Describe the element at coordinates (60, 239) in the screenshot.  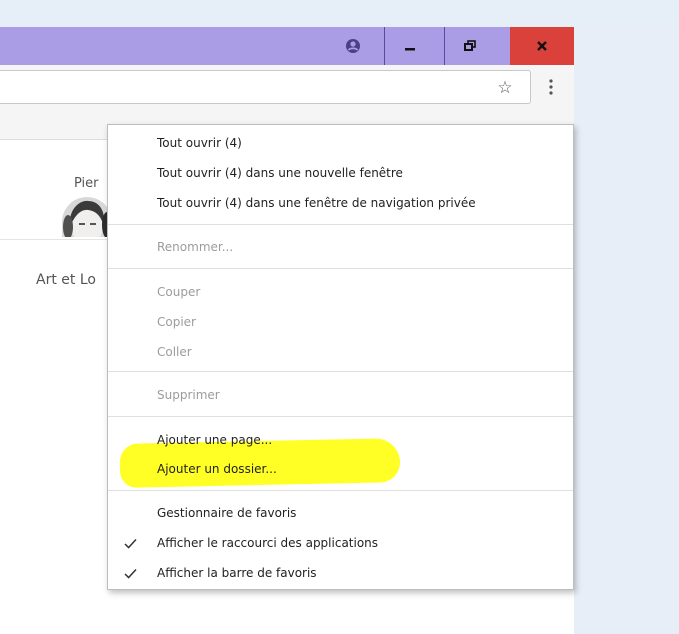
I see `content-divider` at that location.